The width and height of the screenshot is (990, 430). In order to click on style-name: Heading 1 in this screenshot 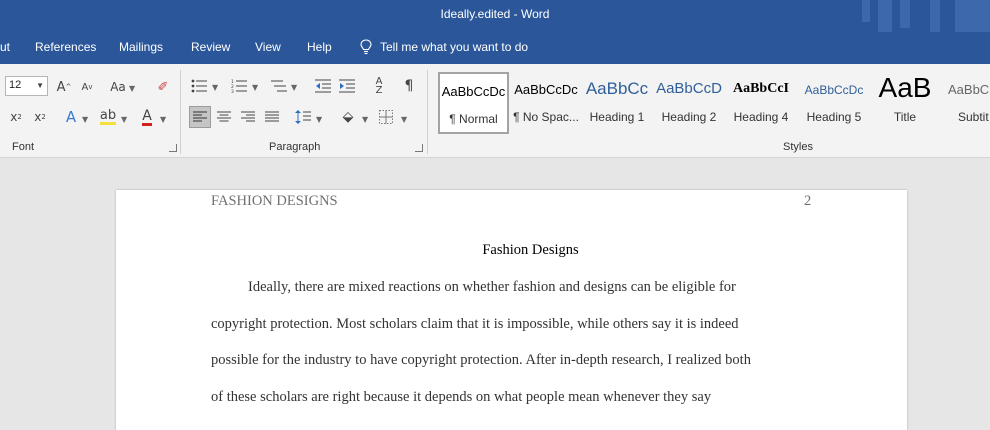, I will do `click(617, 117)`.